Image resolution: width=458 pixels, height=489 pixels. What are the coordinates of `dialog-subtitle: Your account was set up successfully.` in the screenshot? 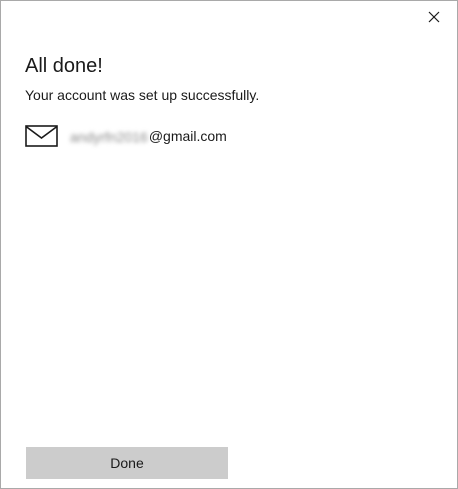 It's located at (142, 95).